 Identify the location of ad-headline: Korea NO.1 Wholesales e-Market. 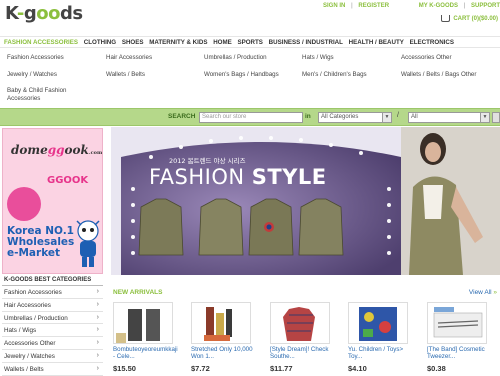
(40, 242).